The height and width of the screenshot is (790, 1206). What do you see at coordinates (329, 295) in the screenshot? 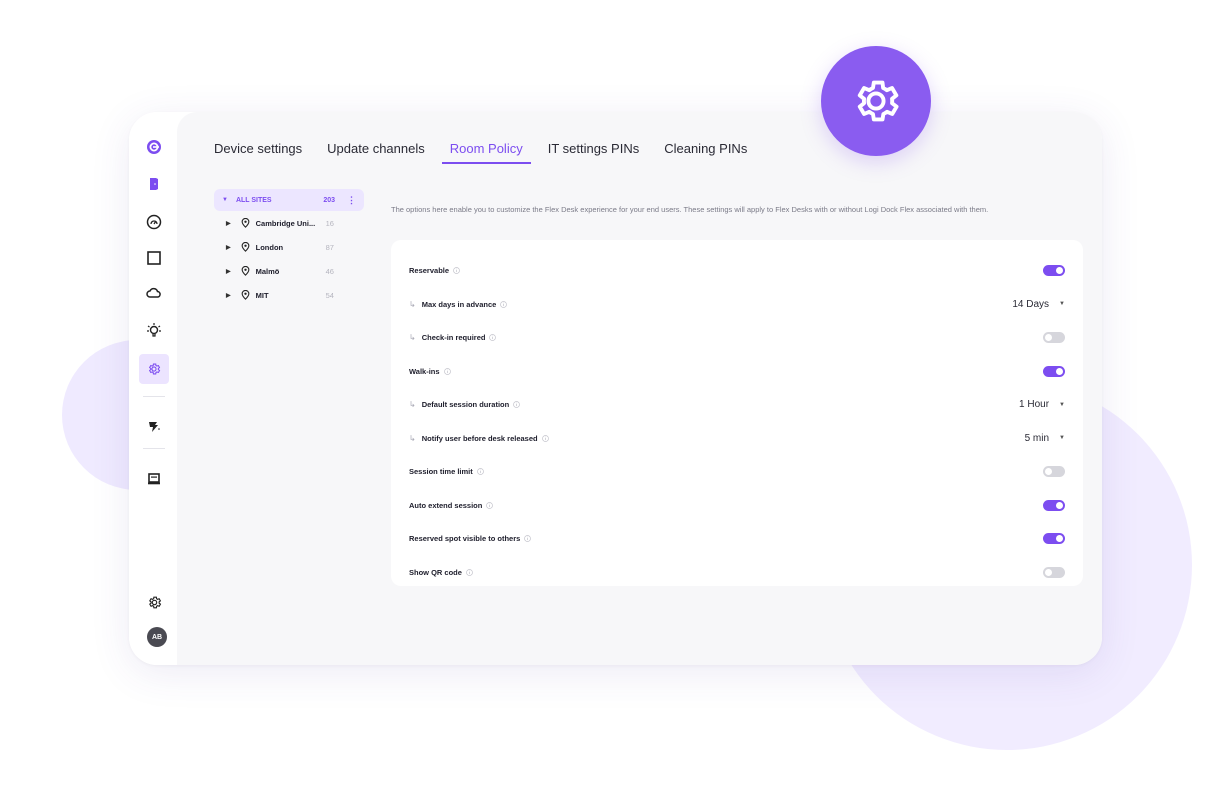
I see `site-count: 54` at bounding box center [329, 295].